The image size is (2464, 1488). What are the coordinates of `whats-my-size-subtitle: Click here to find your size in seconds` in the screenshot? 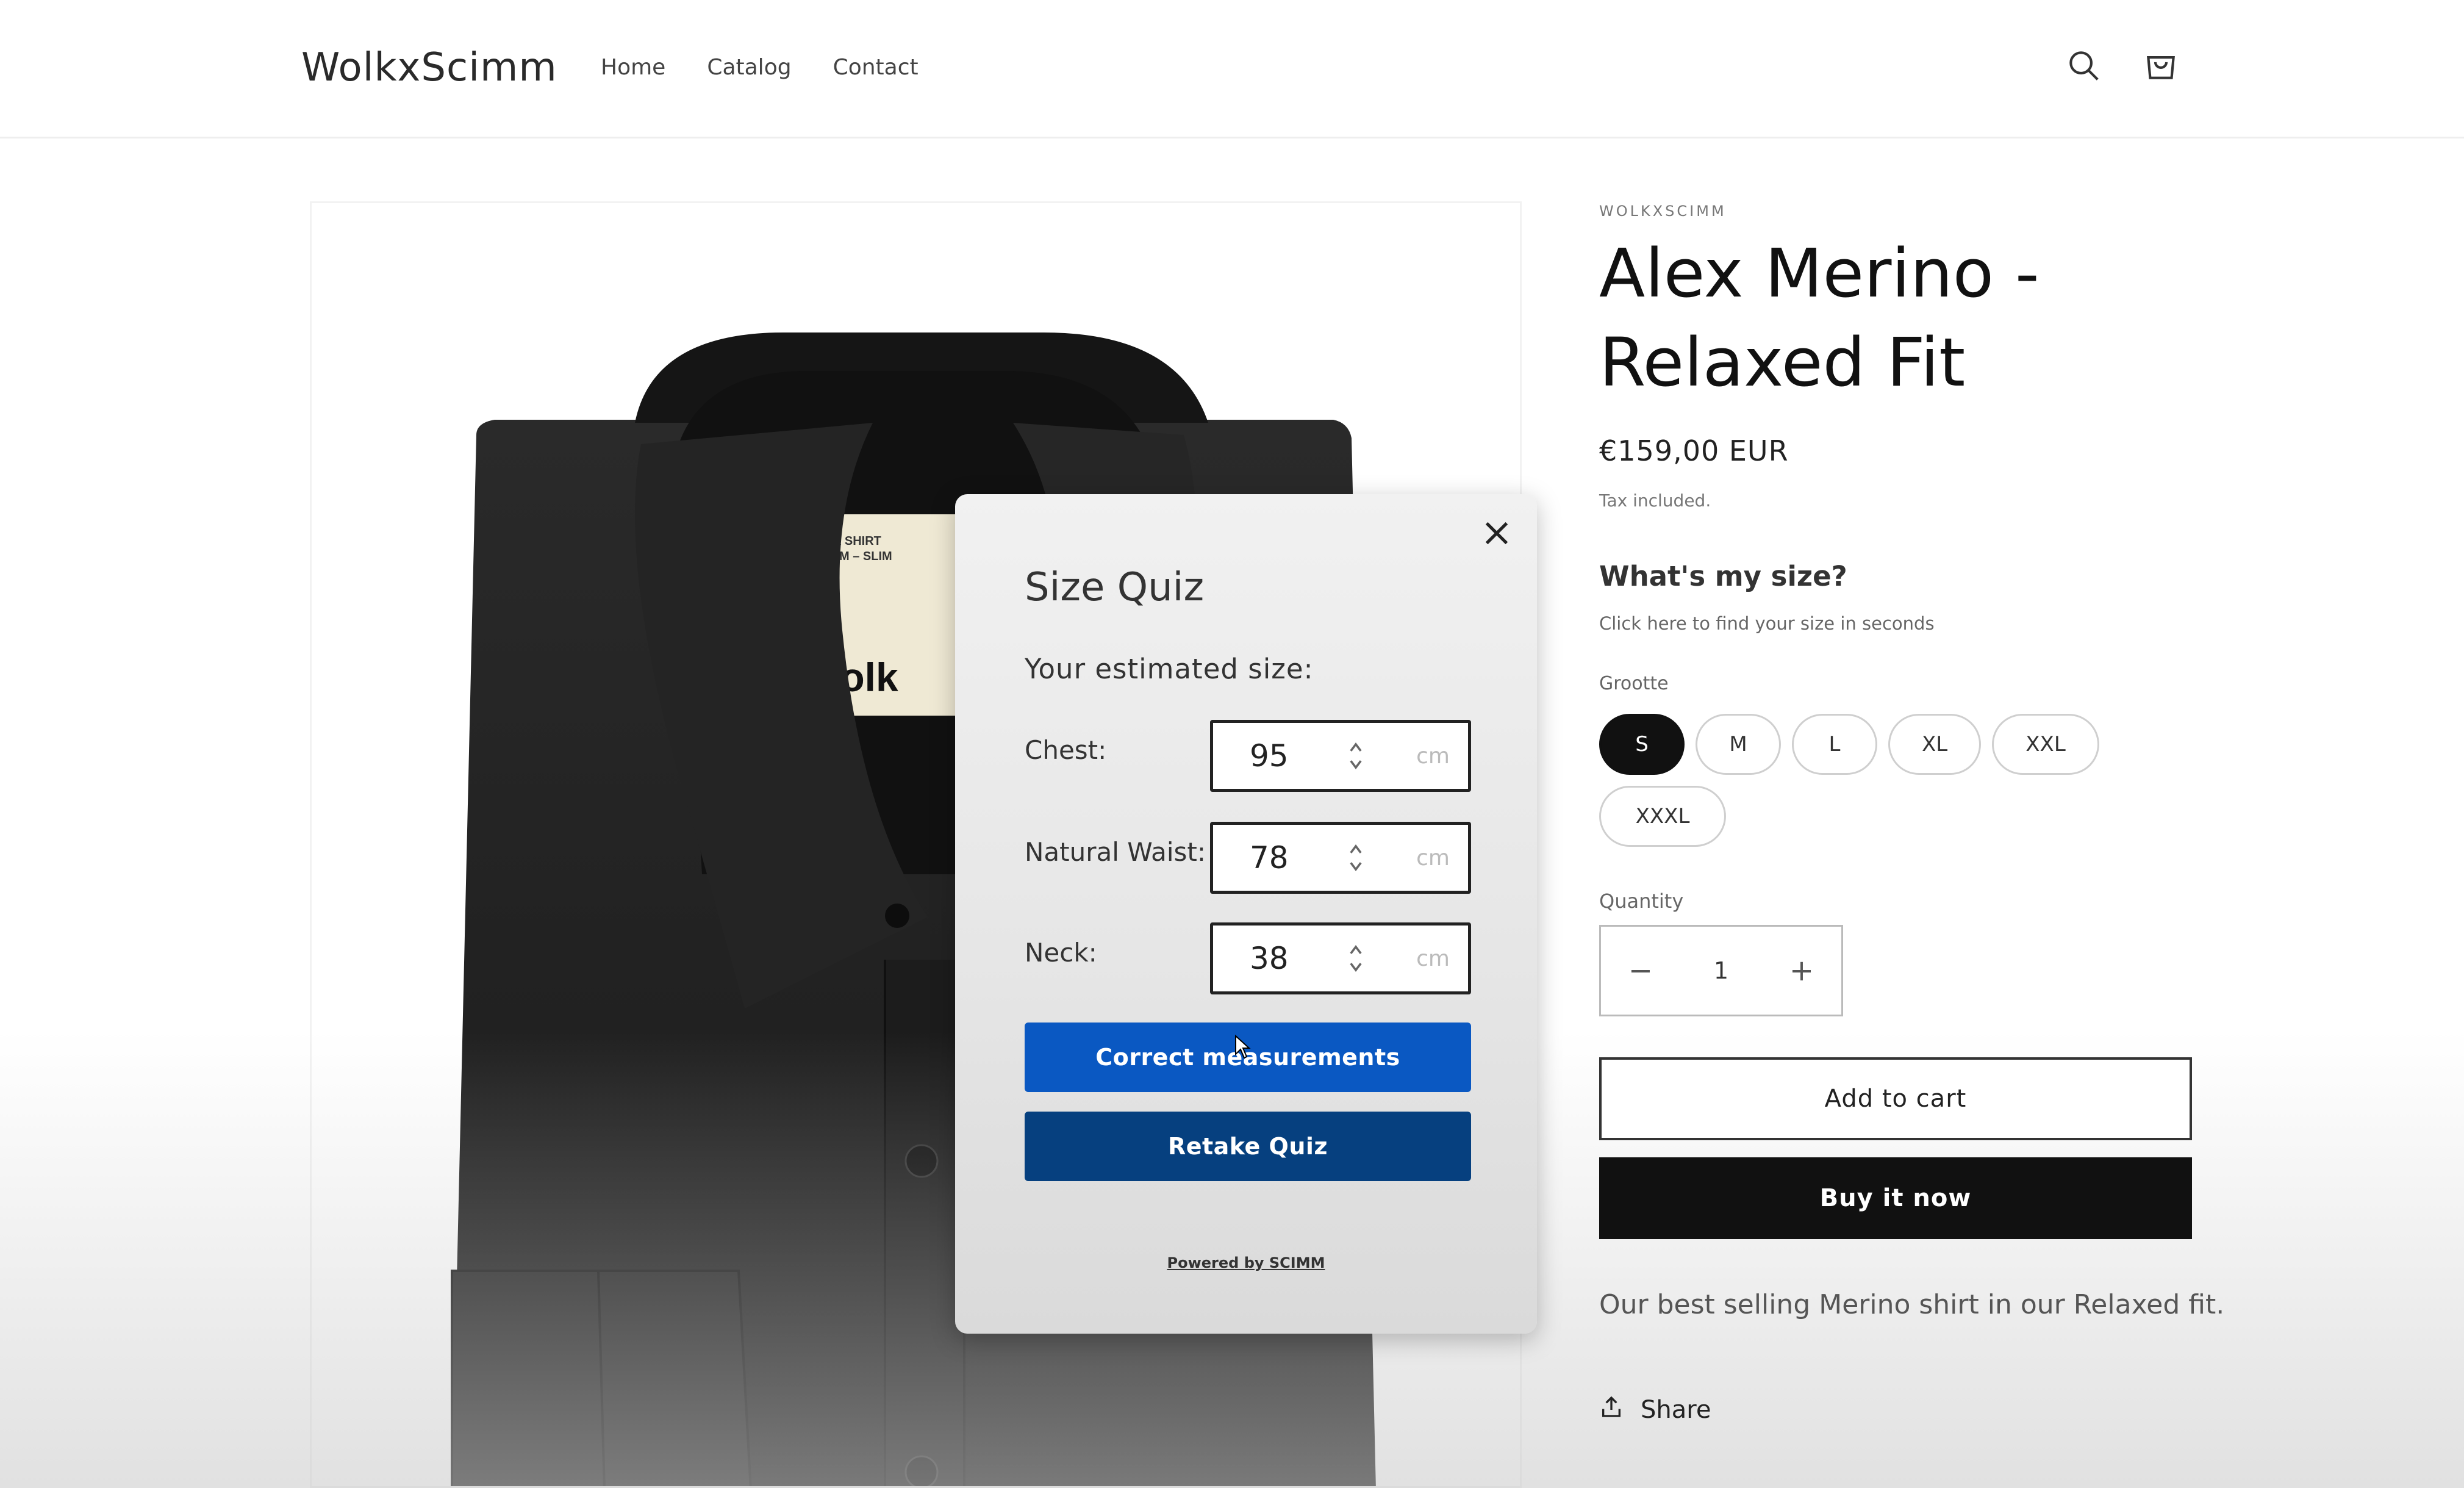 It's located at (1767, 623).